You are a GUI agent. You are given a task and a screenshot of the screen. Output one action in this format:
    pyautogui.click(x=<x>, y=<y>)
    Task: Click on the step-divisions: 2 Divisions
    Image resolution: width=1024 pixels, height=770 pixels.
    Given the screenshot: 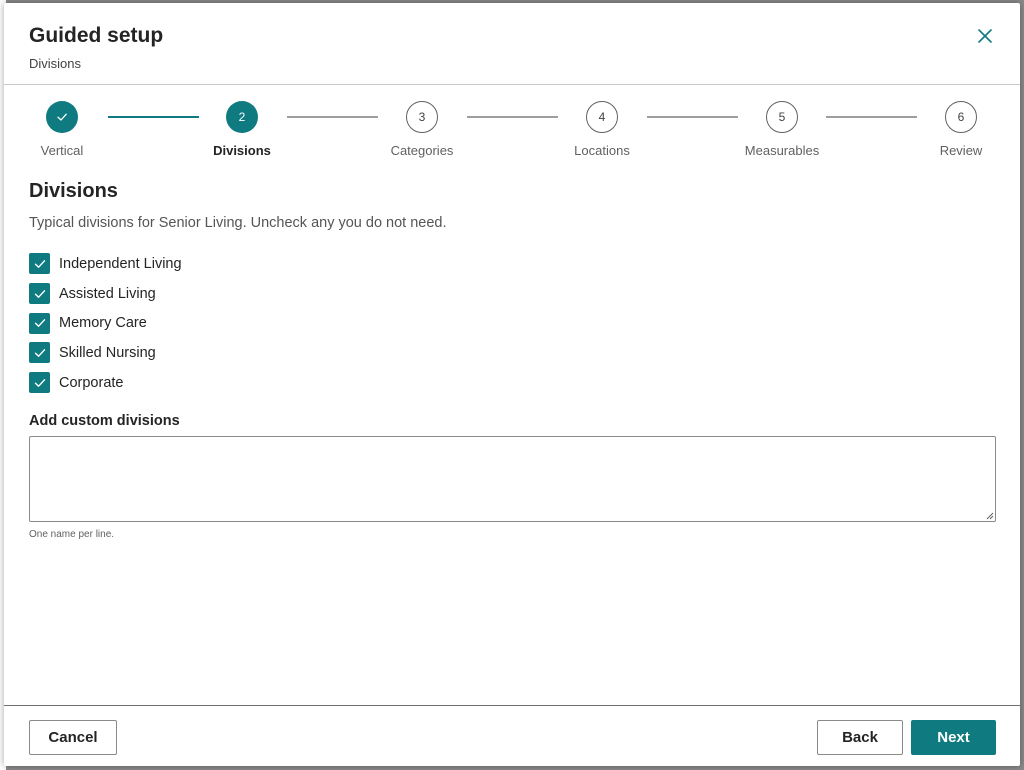 What is the action you would take?
    pyautogui.click(x=242, y=129)
    